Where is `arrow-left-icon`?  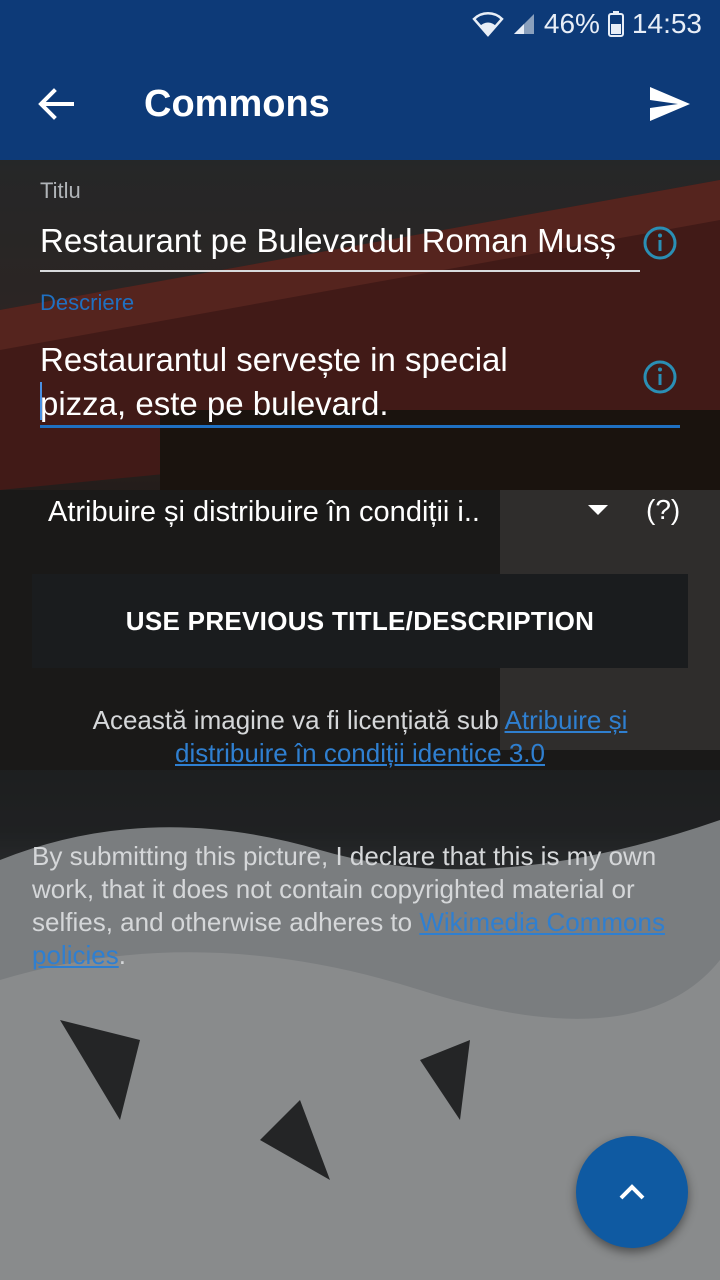
arrow-left-icon is located at coordinates (56, 104).